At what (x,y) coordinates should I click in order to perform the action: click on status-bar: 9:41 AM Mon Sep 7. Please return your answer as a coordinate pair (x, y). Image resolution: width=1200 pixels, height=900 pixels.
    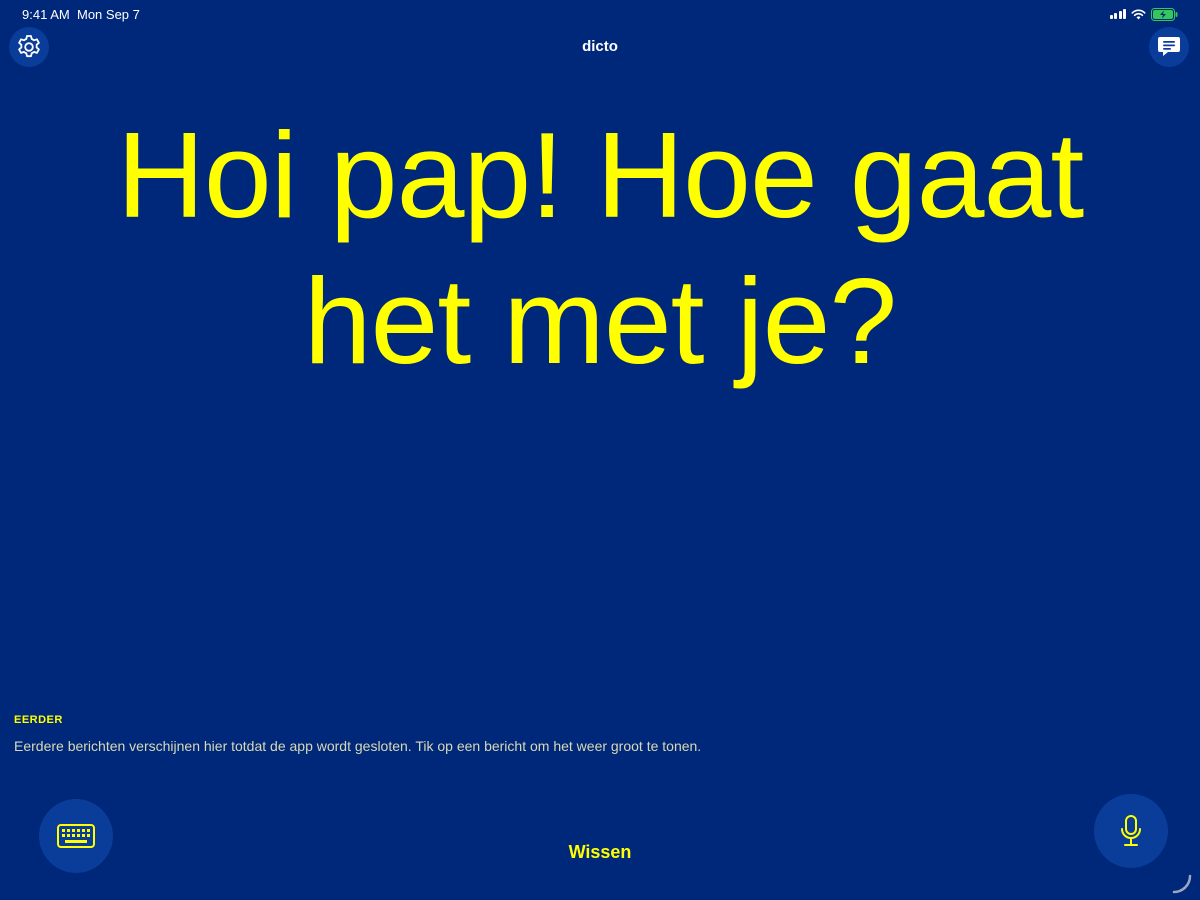
    Looking at the image, I should click on (600, 14).